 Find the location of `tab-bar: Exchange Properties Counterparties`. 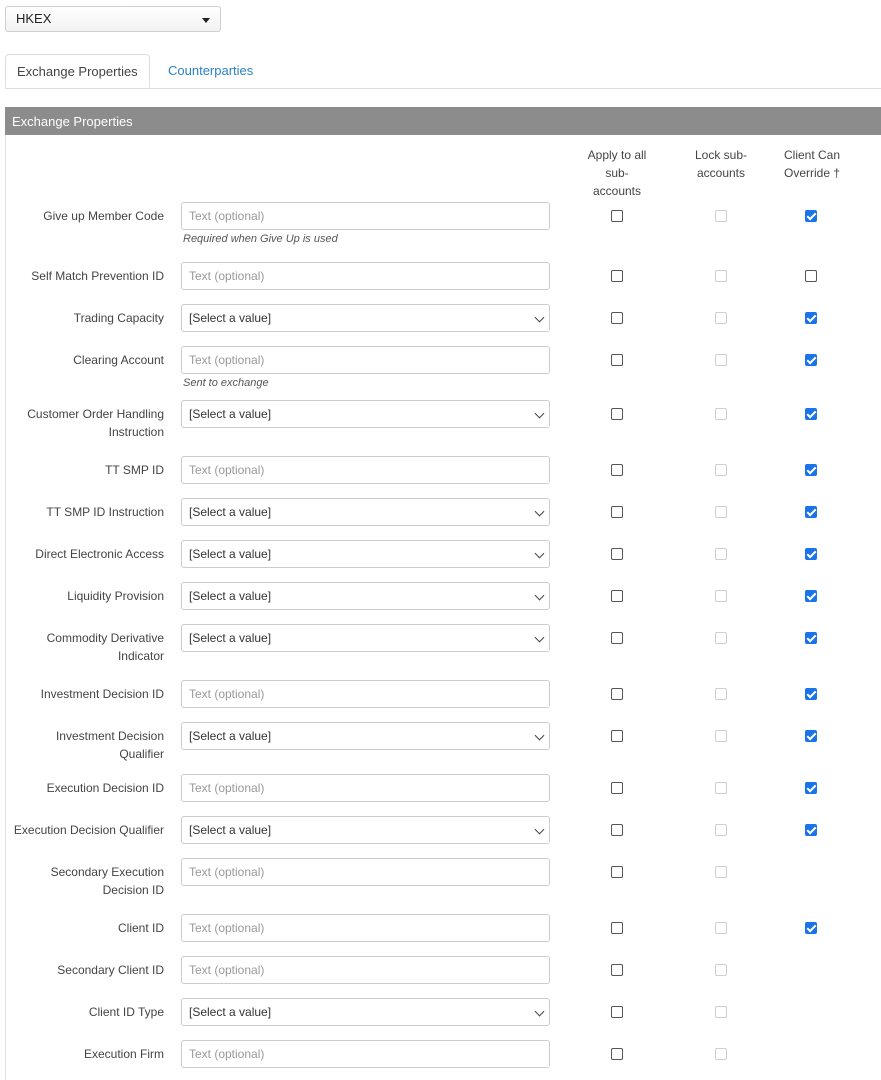

tab-bar: Exchange Properties Counterparties is located at coordinates (443, 71).